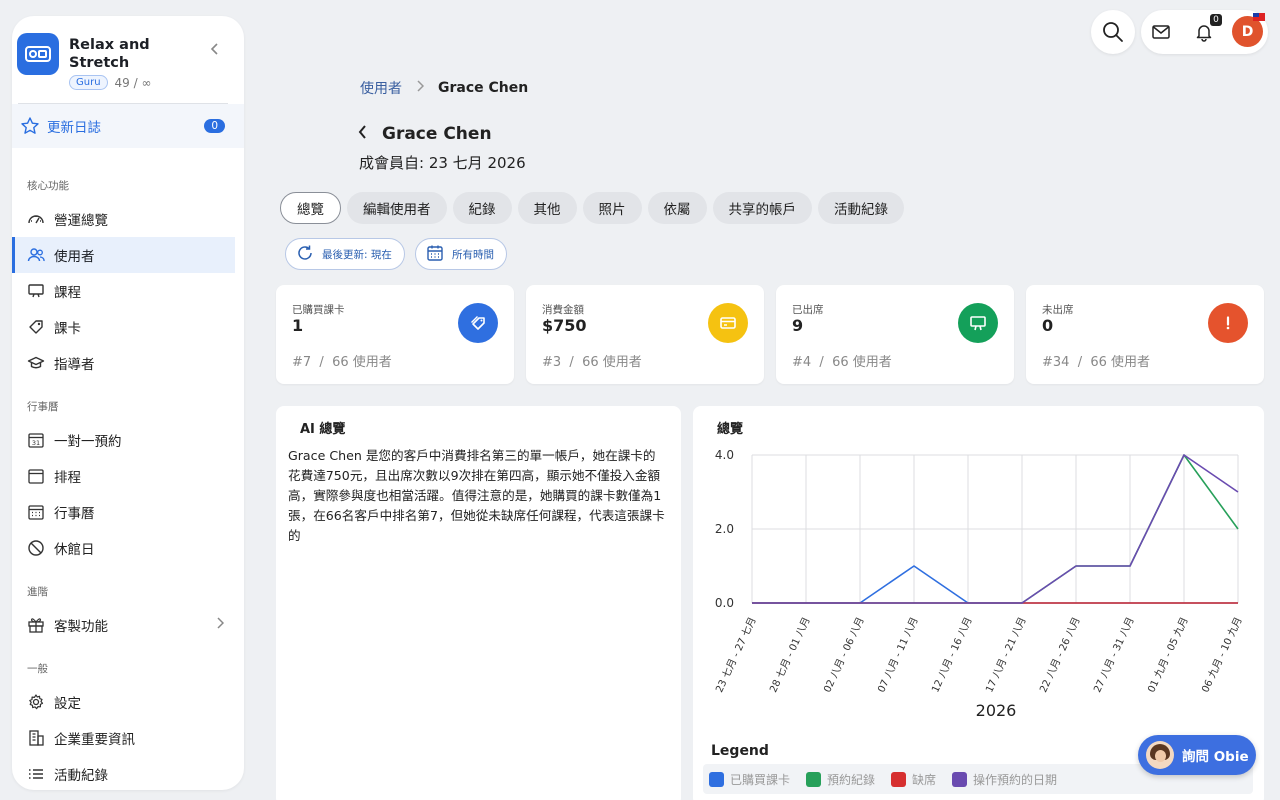 The image size is (1280, 800). Describe the element at coordinates (215, 49) in the screenshot. I see `collapse-sidebar-icon` at that location.